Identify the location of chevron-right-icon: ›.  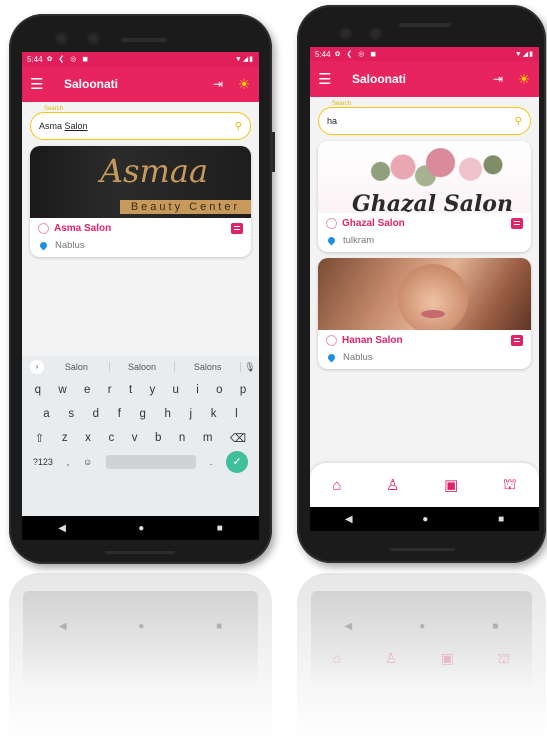
(37, 367).